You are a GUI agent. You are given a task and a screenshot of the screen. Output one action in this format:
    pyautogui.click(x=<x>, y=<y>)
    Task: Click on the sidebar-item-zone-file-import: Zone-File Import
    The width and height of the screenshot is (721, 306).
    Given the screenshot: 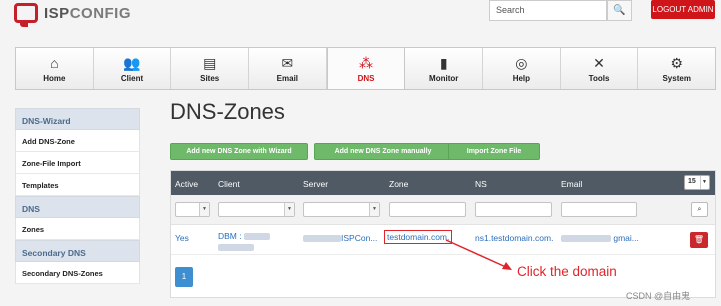 What is the action you would take?
    pyautogui.click(x=77, y=163)
    